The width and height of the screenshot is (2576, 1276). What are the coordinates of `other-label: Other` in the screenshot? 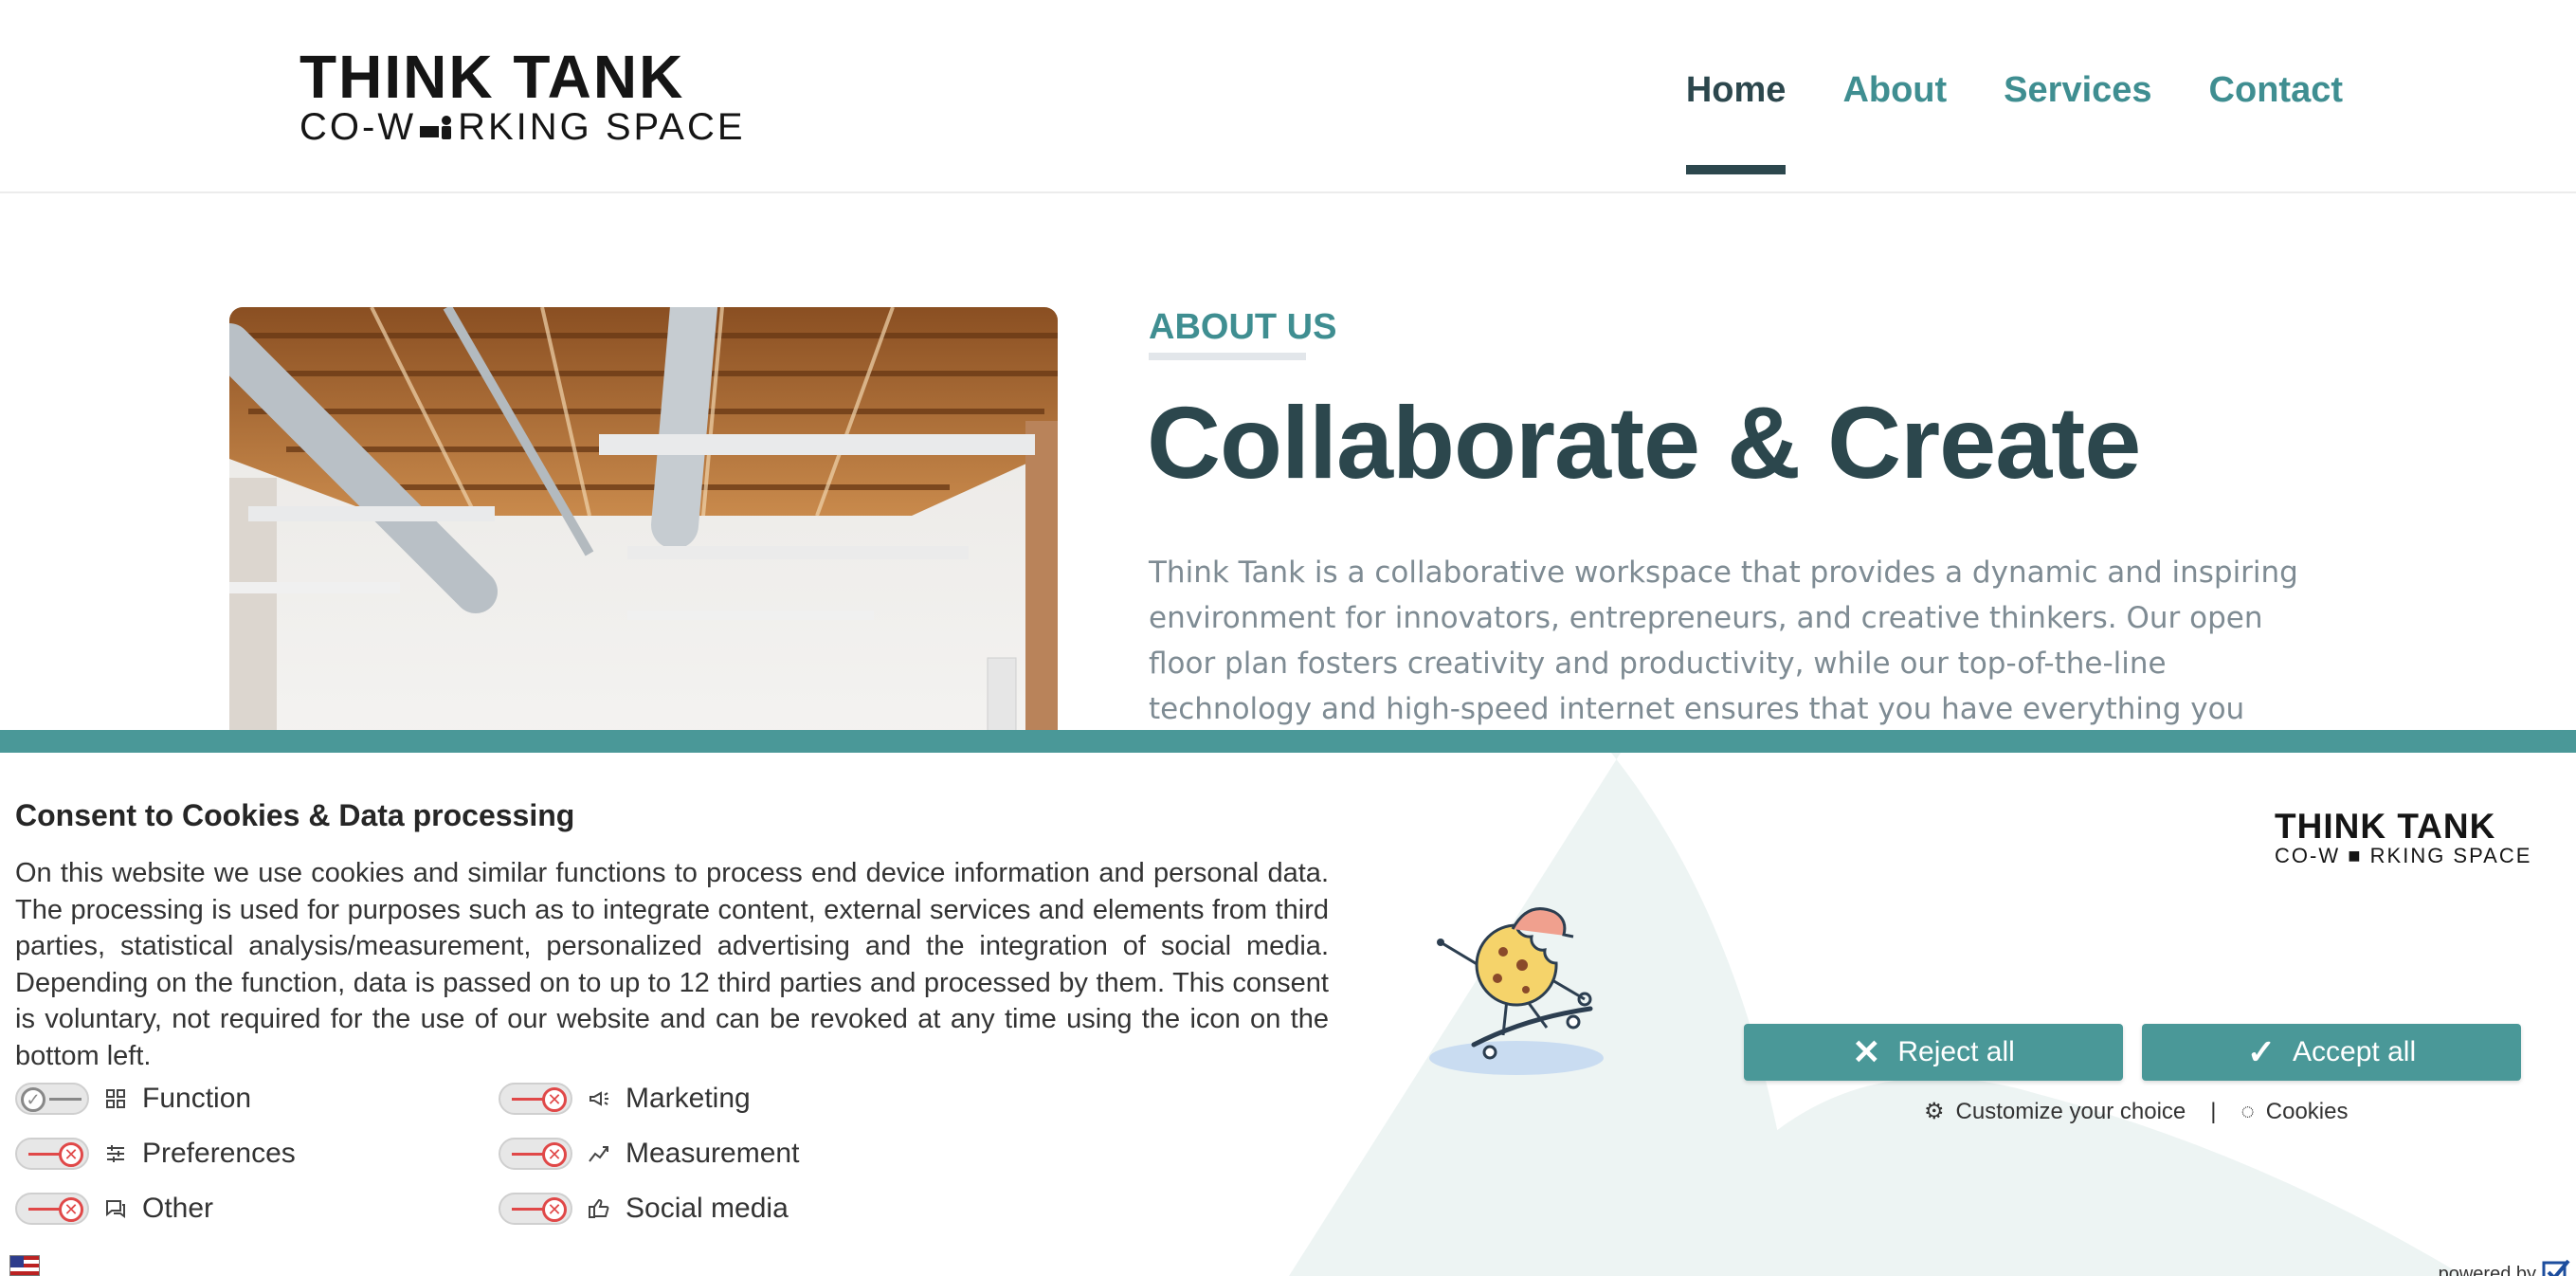 It's located at (178, 1208).